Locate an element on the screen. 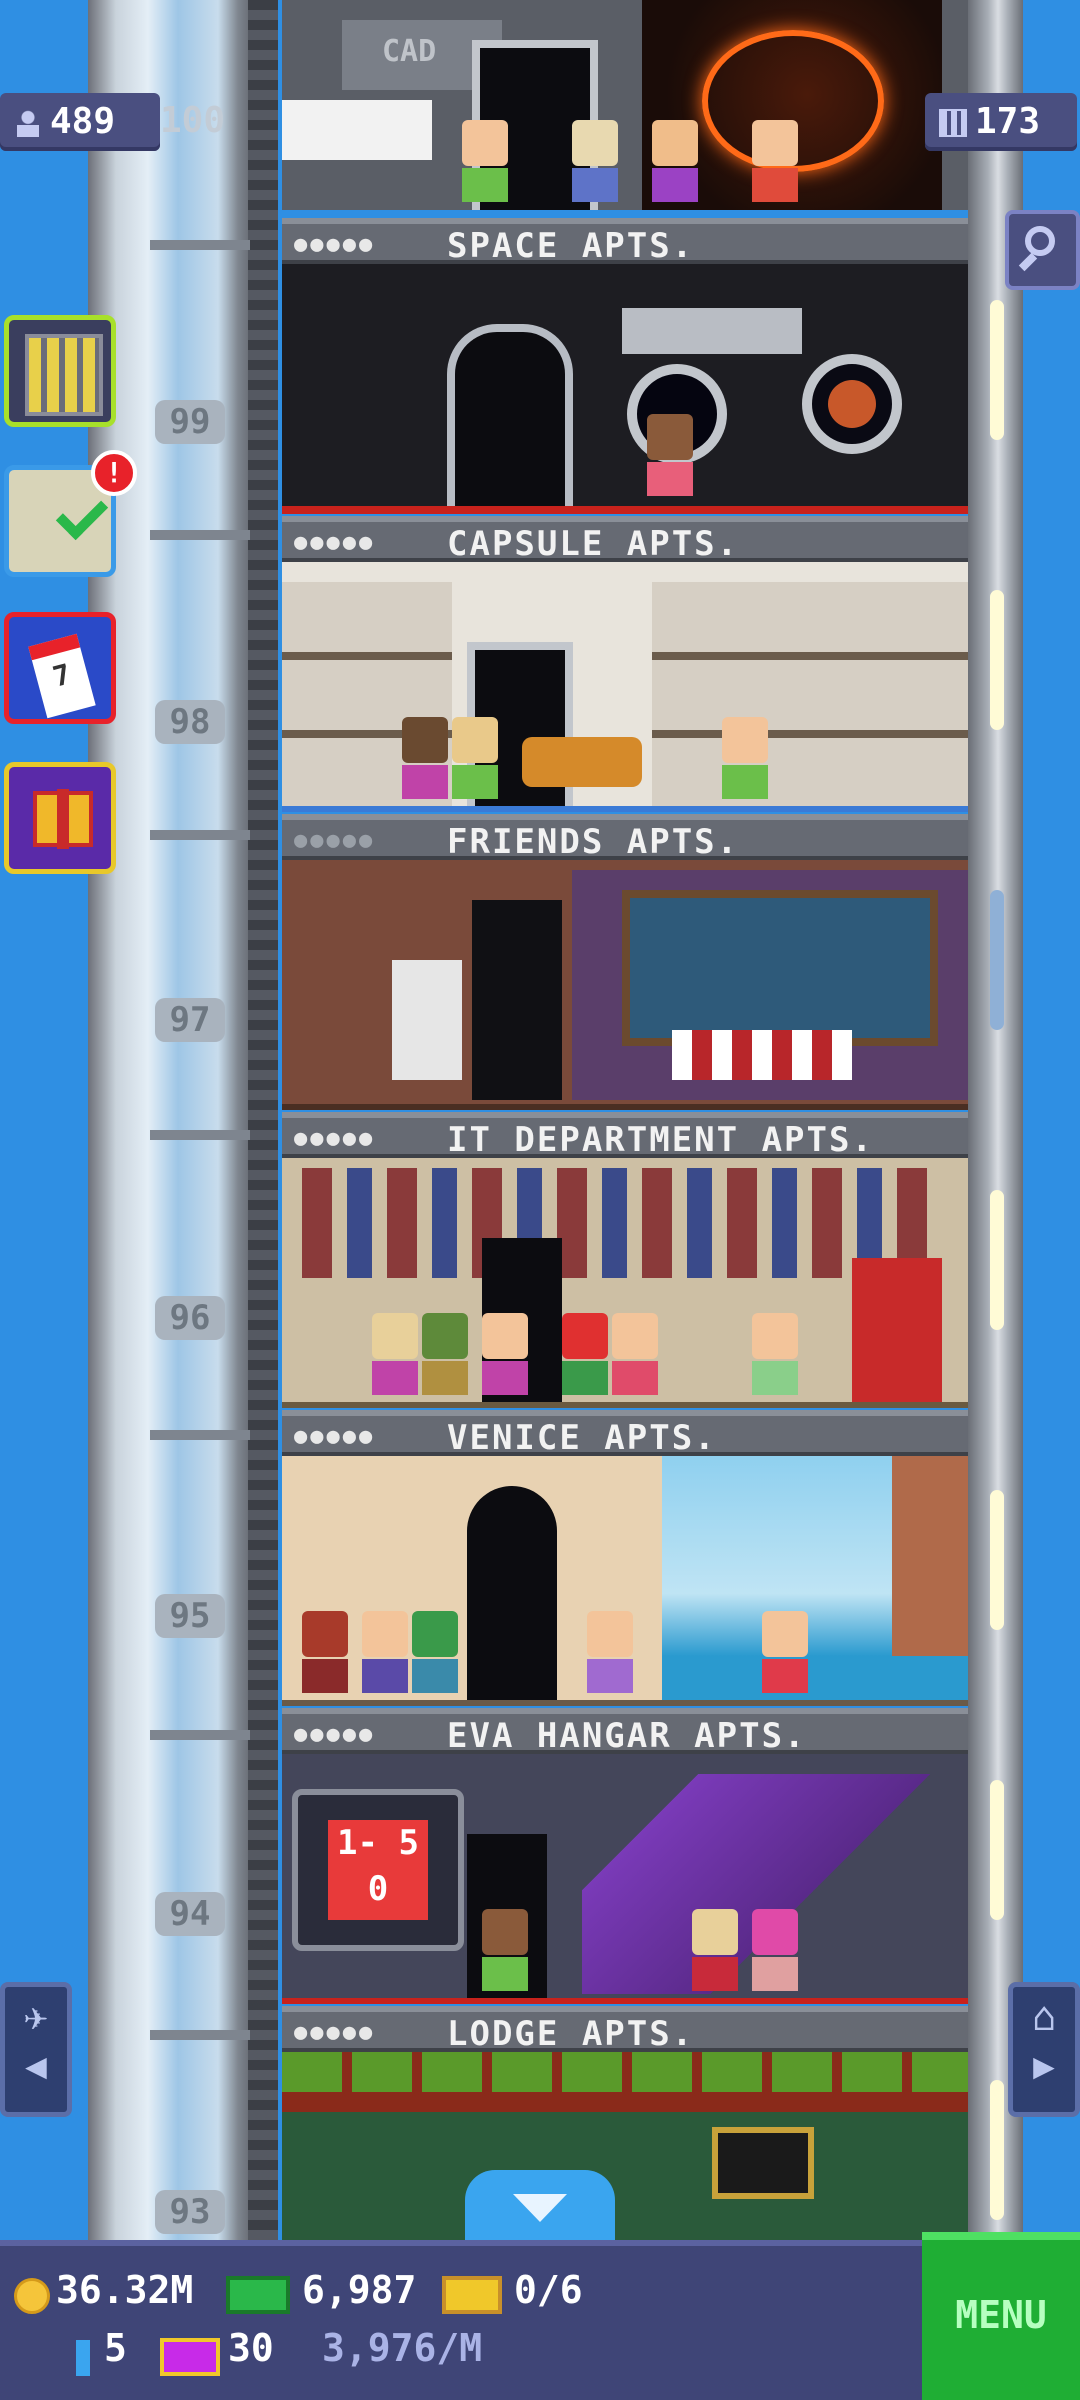  lodge-trim is located at coordinates (625, 2102).